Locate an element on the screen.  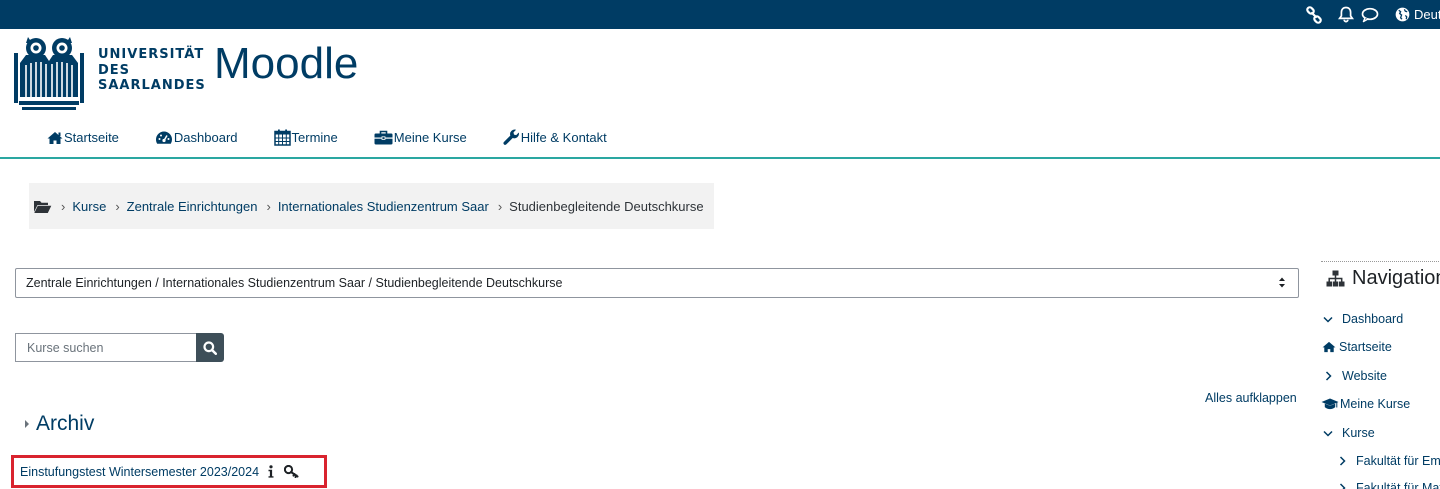
breadcrumb-current: Studienbegleitende Deutschkurse is located at coordinates (606, 206).